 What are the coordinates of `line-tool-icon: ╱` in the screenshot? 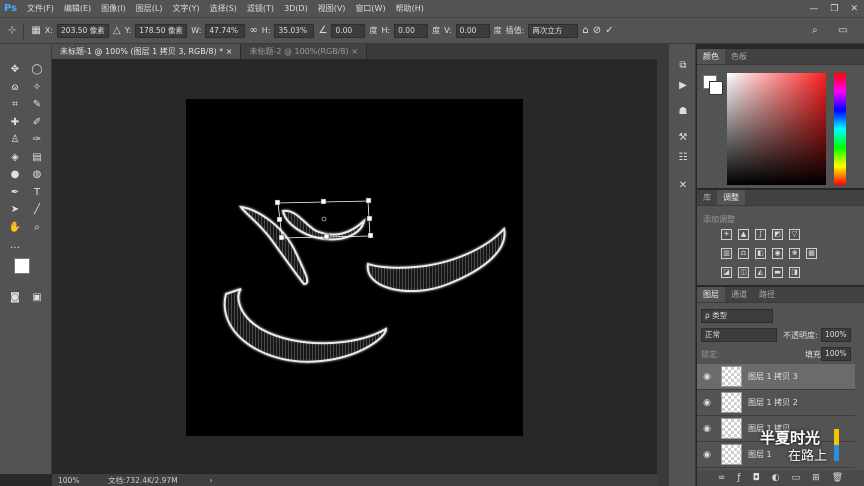 It's located at (37, 210).